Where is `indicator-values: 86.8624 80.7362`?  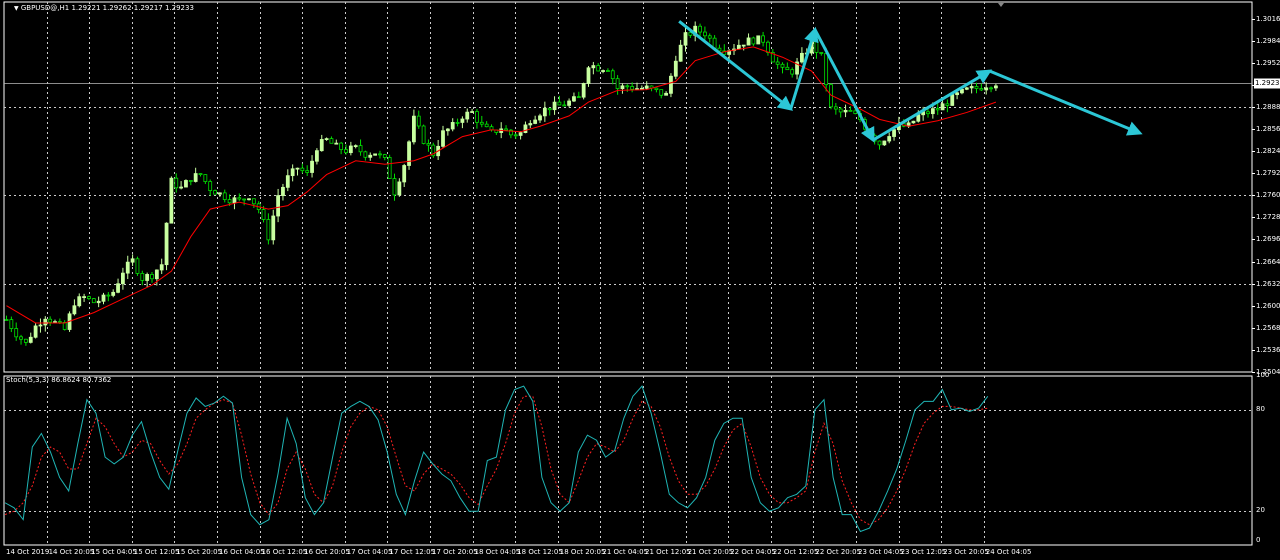 indicator-values: 86.8624 80.7362 is located at coordinates (81, 380).